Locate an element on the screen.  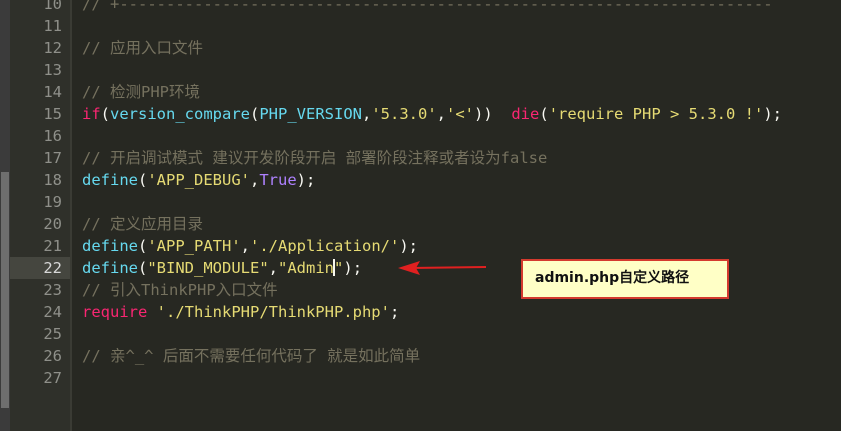
line-code: // 应用入口文件 is located at coordinates (142, 48).